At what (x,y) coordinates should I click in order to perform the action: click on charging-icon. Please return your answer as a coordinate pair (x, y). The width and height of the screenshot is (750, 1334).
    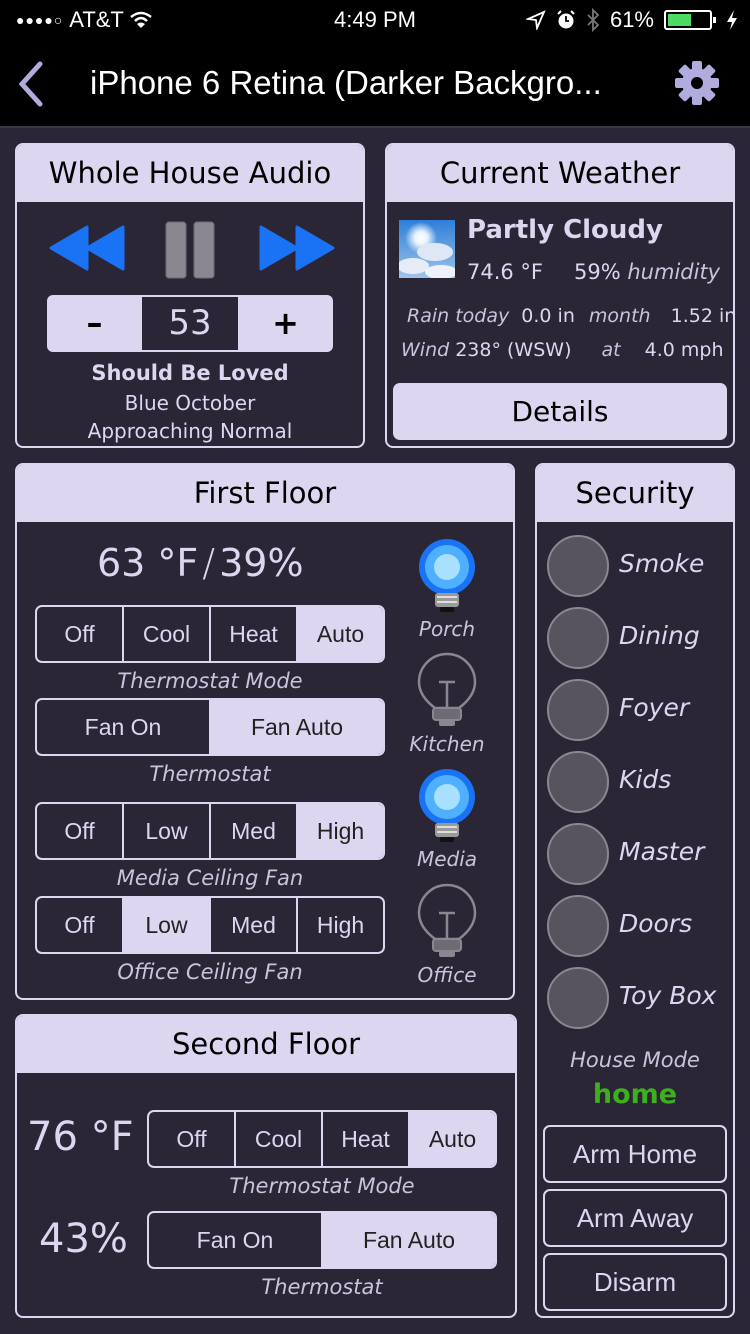
    Looking at the image, I should click on (732, 20).